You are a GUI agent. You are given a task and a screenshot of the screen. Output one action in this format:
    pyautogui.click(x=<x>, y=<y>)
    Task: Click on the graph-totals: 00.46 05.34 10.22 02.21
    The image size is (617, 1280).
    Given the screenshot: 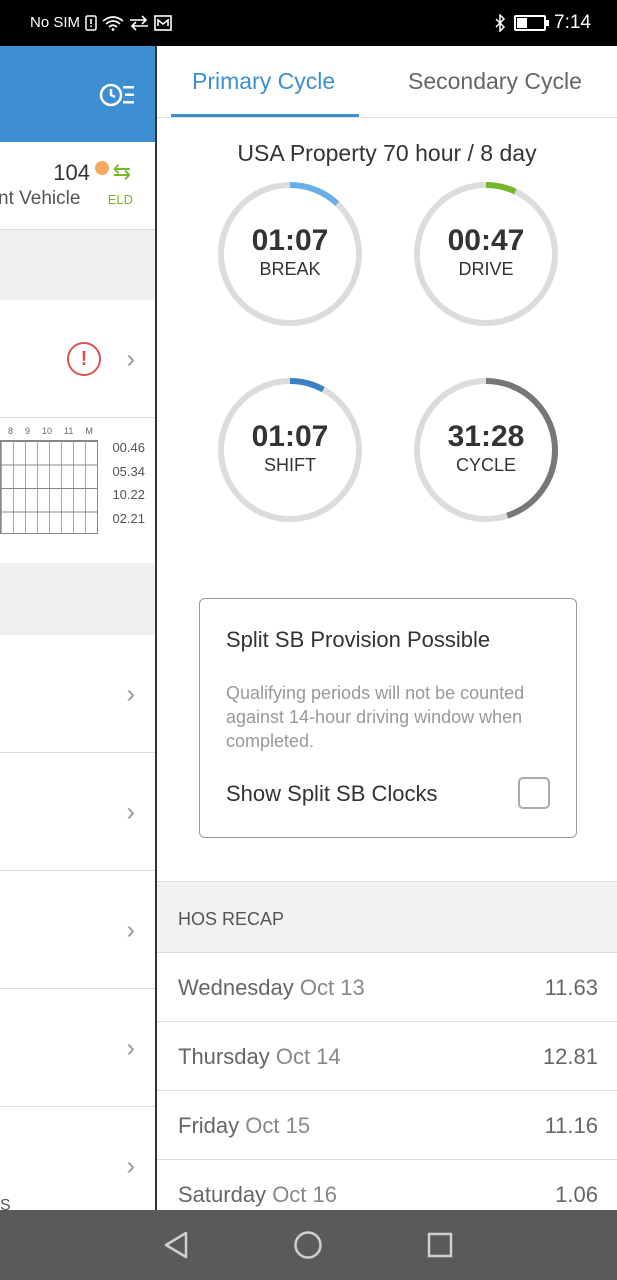 What is the action you would take?
    pyautogui.click(x=128, y=483)
    